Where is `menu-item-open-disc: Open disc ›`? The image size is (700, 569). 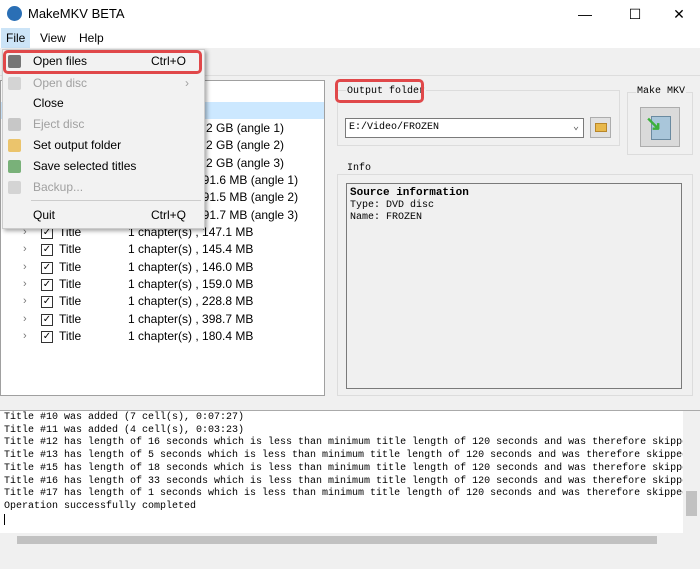
menu-item-open-disc: Open disc › is located at coordinates (103, 83).